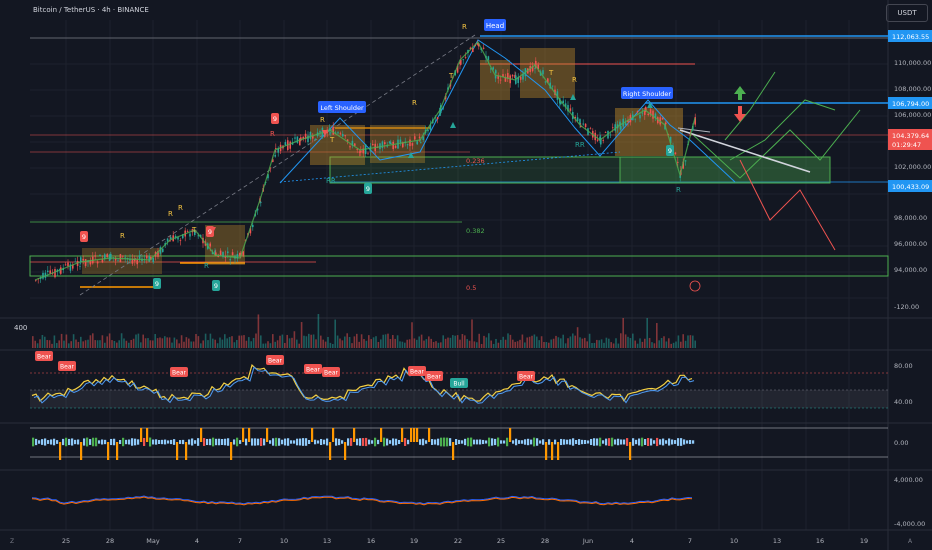 The width and height of the screenshot is (932, 550). What do you see at coordinates (475, 231) in the screenshot?
I see `fib-382-label: 0.382` at bounding box center [475, 231].